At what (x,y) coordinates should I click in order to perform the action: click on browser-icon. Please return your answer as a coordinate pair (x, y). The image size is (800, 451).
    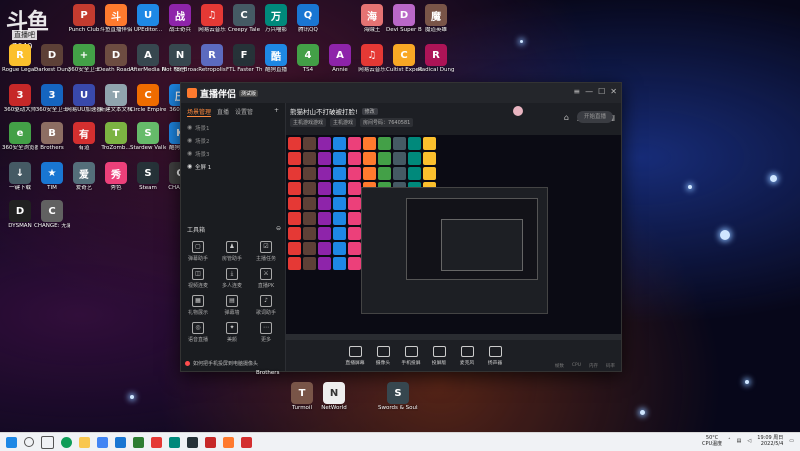
    Looking at the image, I should click on (156, 442).